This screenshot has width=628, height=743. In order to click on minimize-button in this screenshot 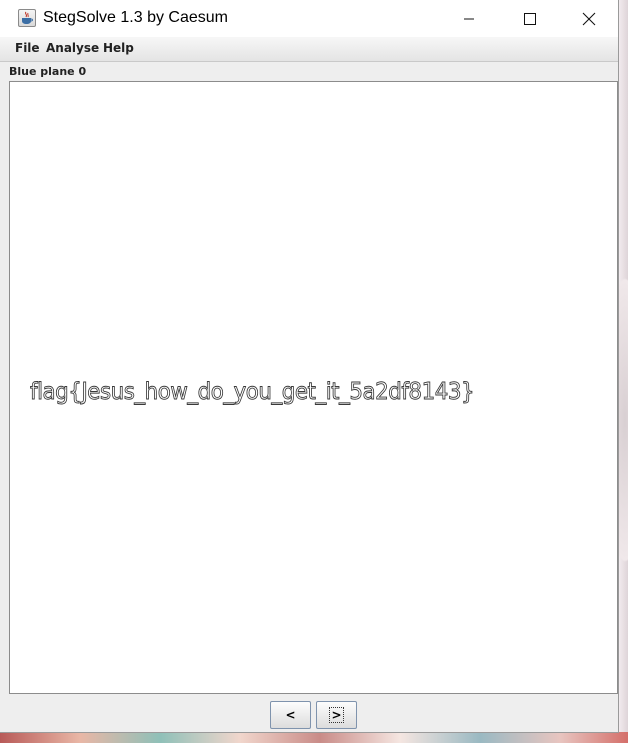, I will do `click(469, 18)`.